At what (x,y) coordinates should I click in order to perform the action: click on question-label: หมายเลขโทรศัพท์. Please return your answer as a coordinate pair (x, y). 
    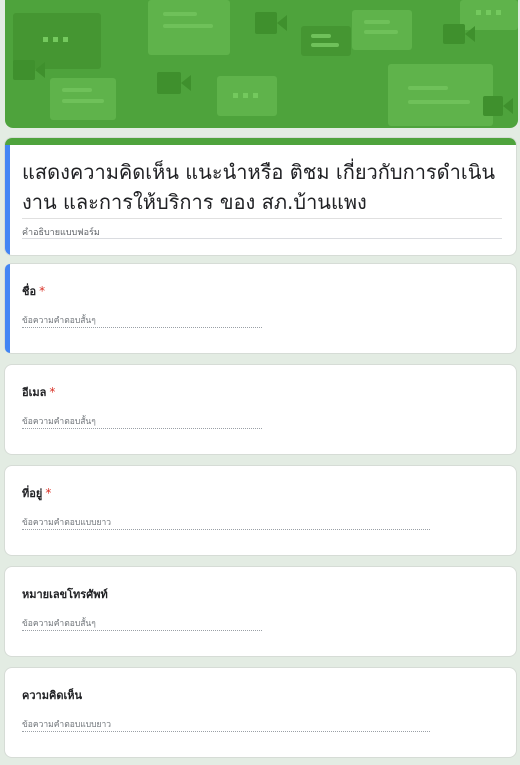
    Looking at the image, I should click on (66, 594).